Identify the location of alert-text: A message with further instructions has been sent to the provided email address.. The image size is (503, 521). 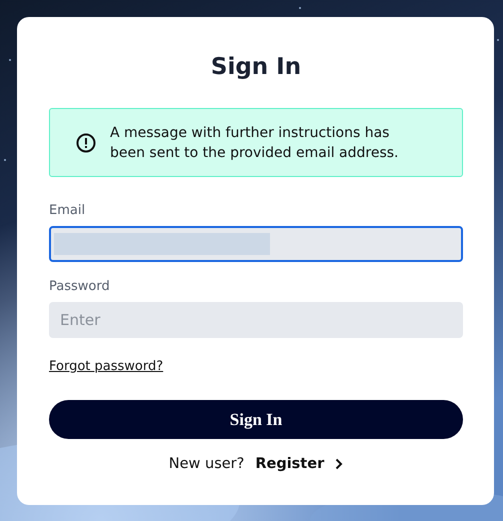
(255, 143).